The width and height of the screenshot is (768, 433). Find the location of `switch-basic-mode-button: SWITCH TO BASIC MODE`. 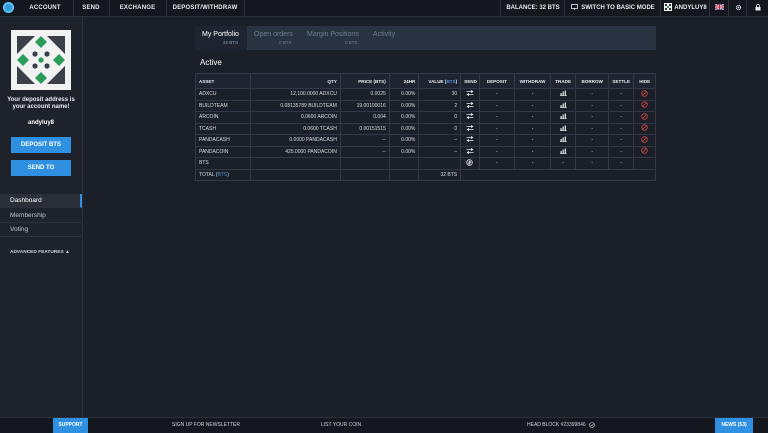

switch-basic-mode-button: SWITCH TO BASIC MODE is located at coordinates (612, 8).